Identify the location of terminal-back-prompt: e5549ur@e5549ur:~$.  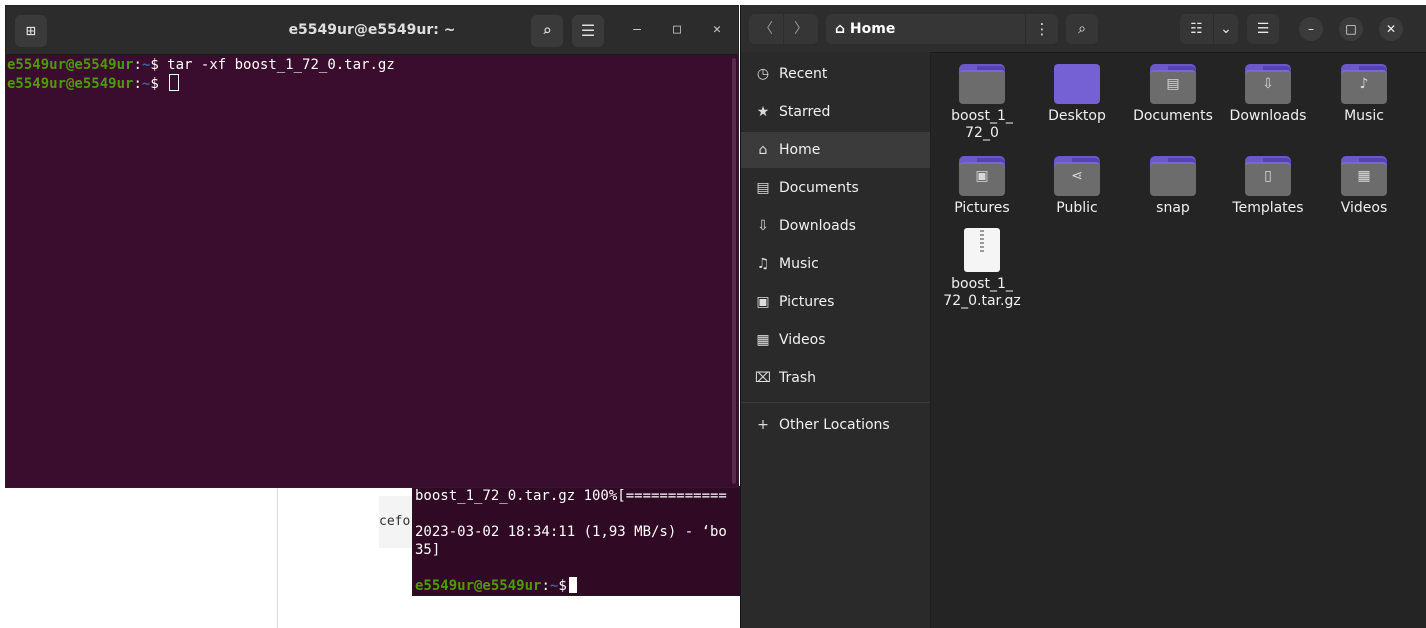
(496, 586).